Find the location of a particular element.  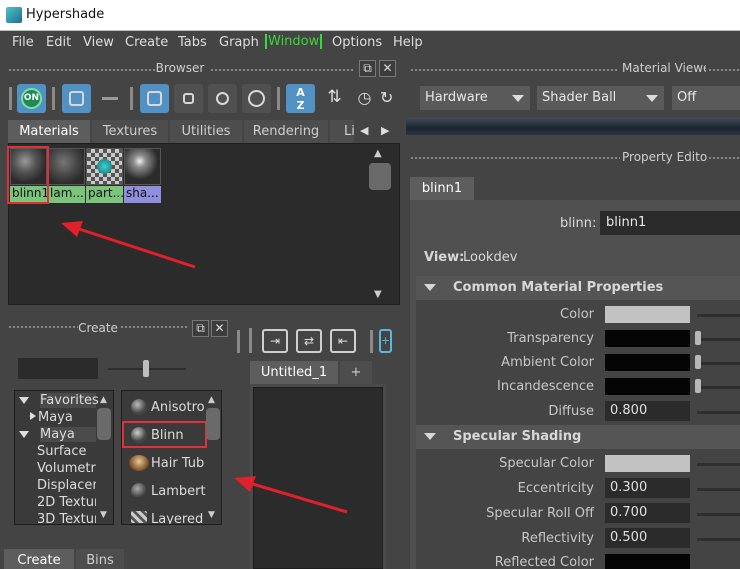

small-icons-icon is located at coordinates (188, 98).